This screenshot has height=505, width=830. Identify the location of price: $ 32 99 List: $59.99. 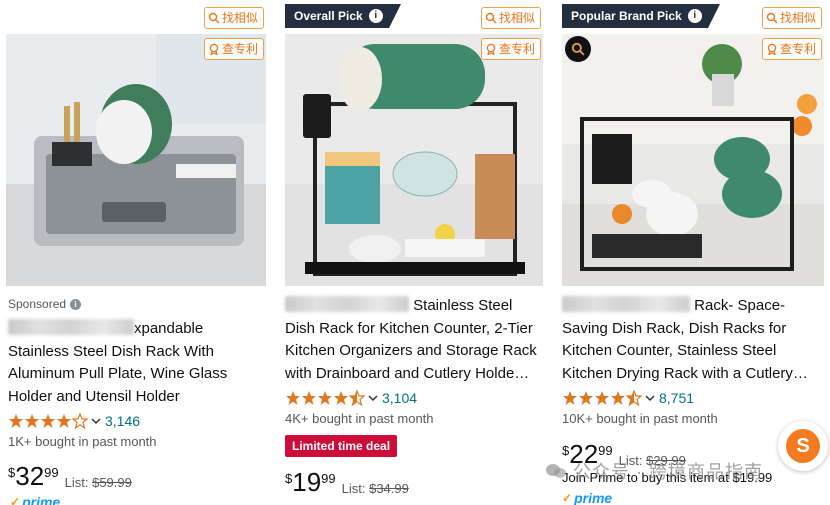
(70, 476).